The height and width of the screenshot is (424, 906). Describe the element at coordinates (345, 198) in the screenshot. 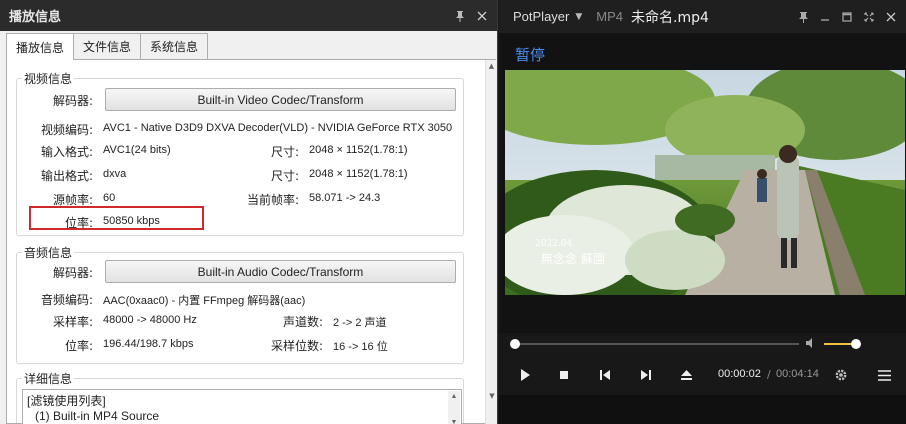

I see `current-fps-value: 58.071 -> 24.3` at that location.